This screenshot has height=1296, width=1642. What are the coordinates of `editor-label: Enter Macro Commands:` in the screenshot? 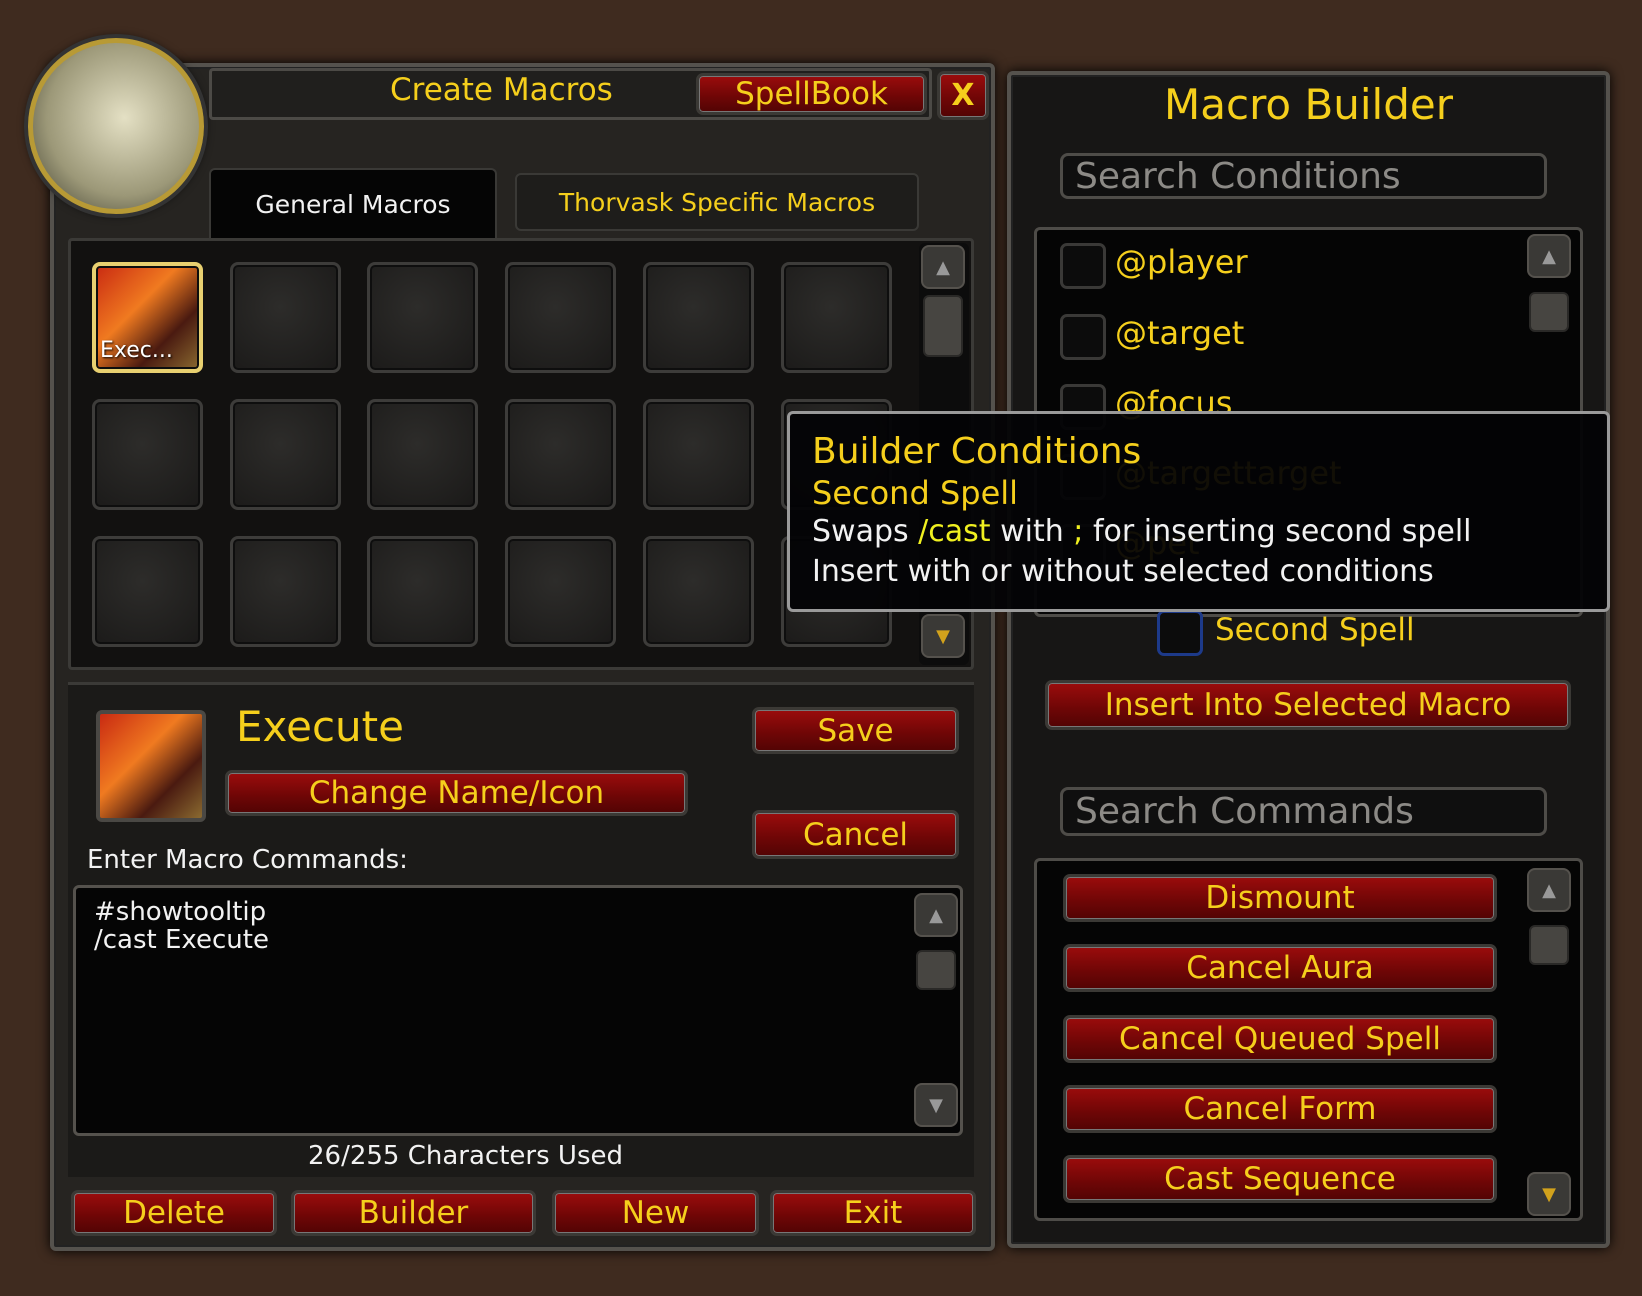 It's located at (247, 860).